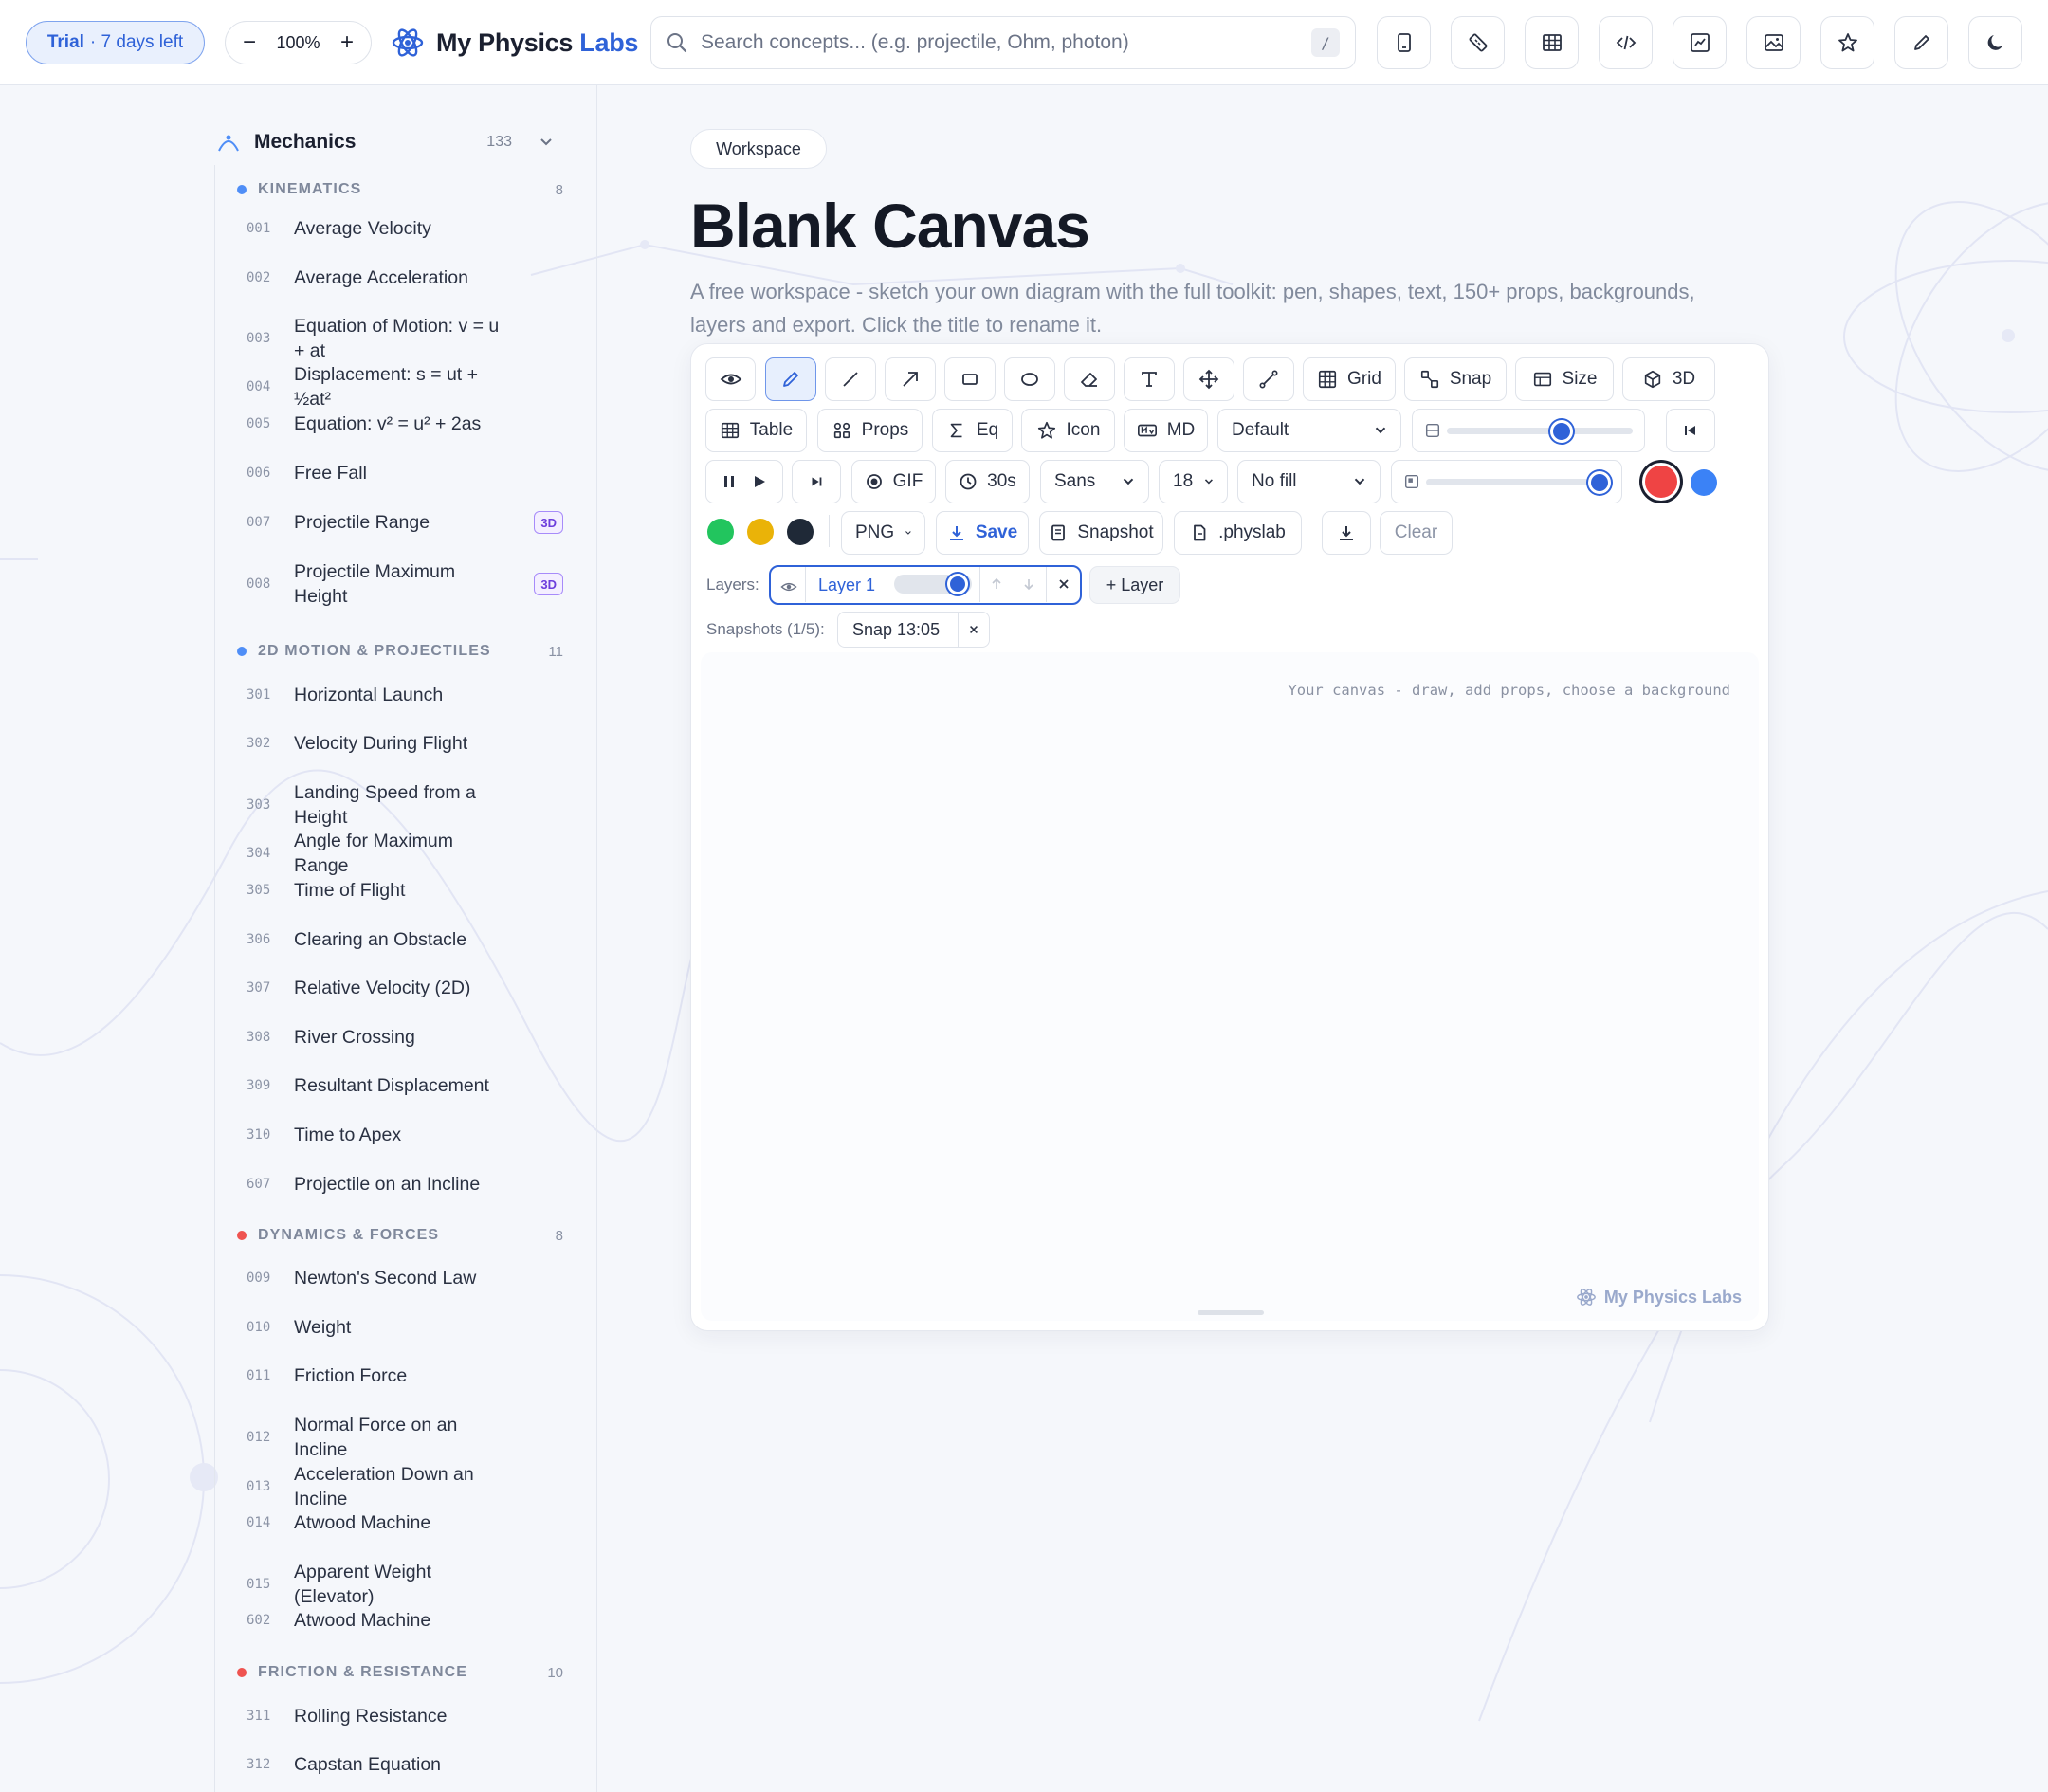  Describe the element at coordinates (408, 1184) in the screenshot. I see `list-item: 607 Projectile on an Incline` at that location.